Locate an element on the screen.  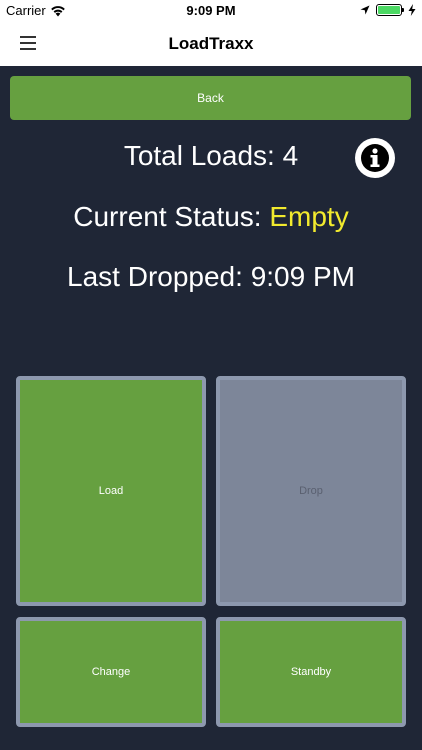
current-status-line: Current Status: Empty is located at coordinates (211, 217).